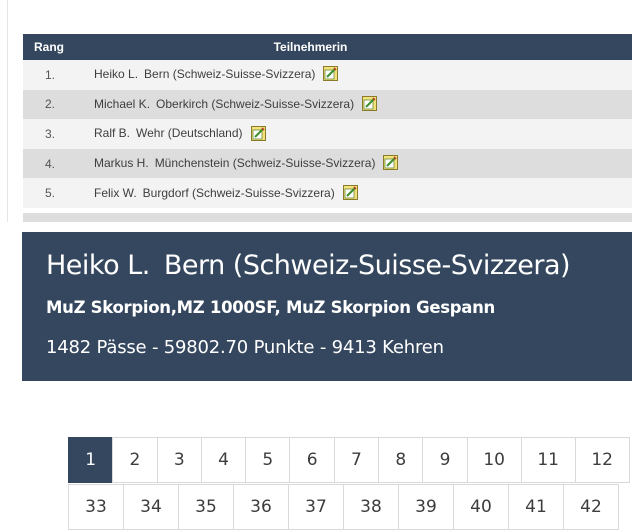  What do you see at coordinates (98, 265) in the screenshot?
I see `detail-name: Heiko L.` at bounding box center [98, 265].